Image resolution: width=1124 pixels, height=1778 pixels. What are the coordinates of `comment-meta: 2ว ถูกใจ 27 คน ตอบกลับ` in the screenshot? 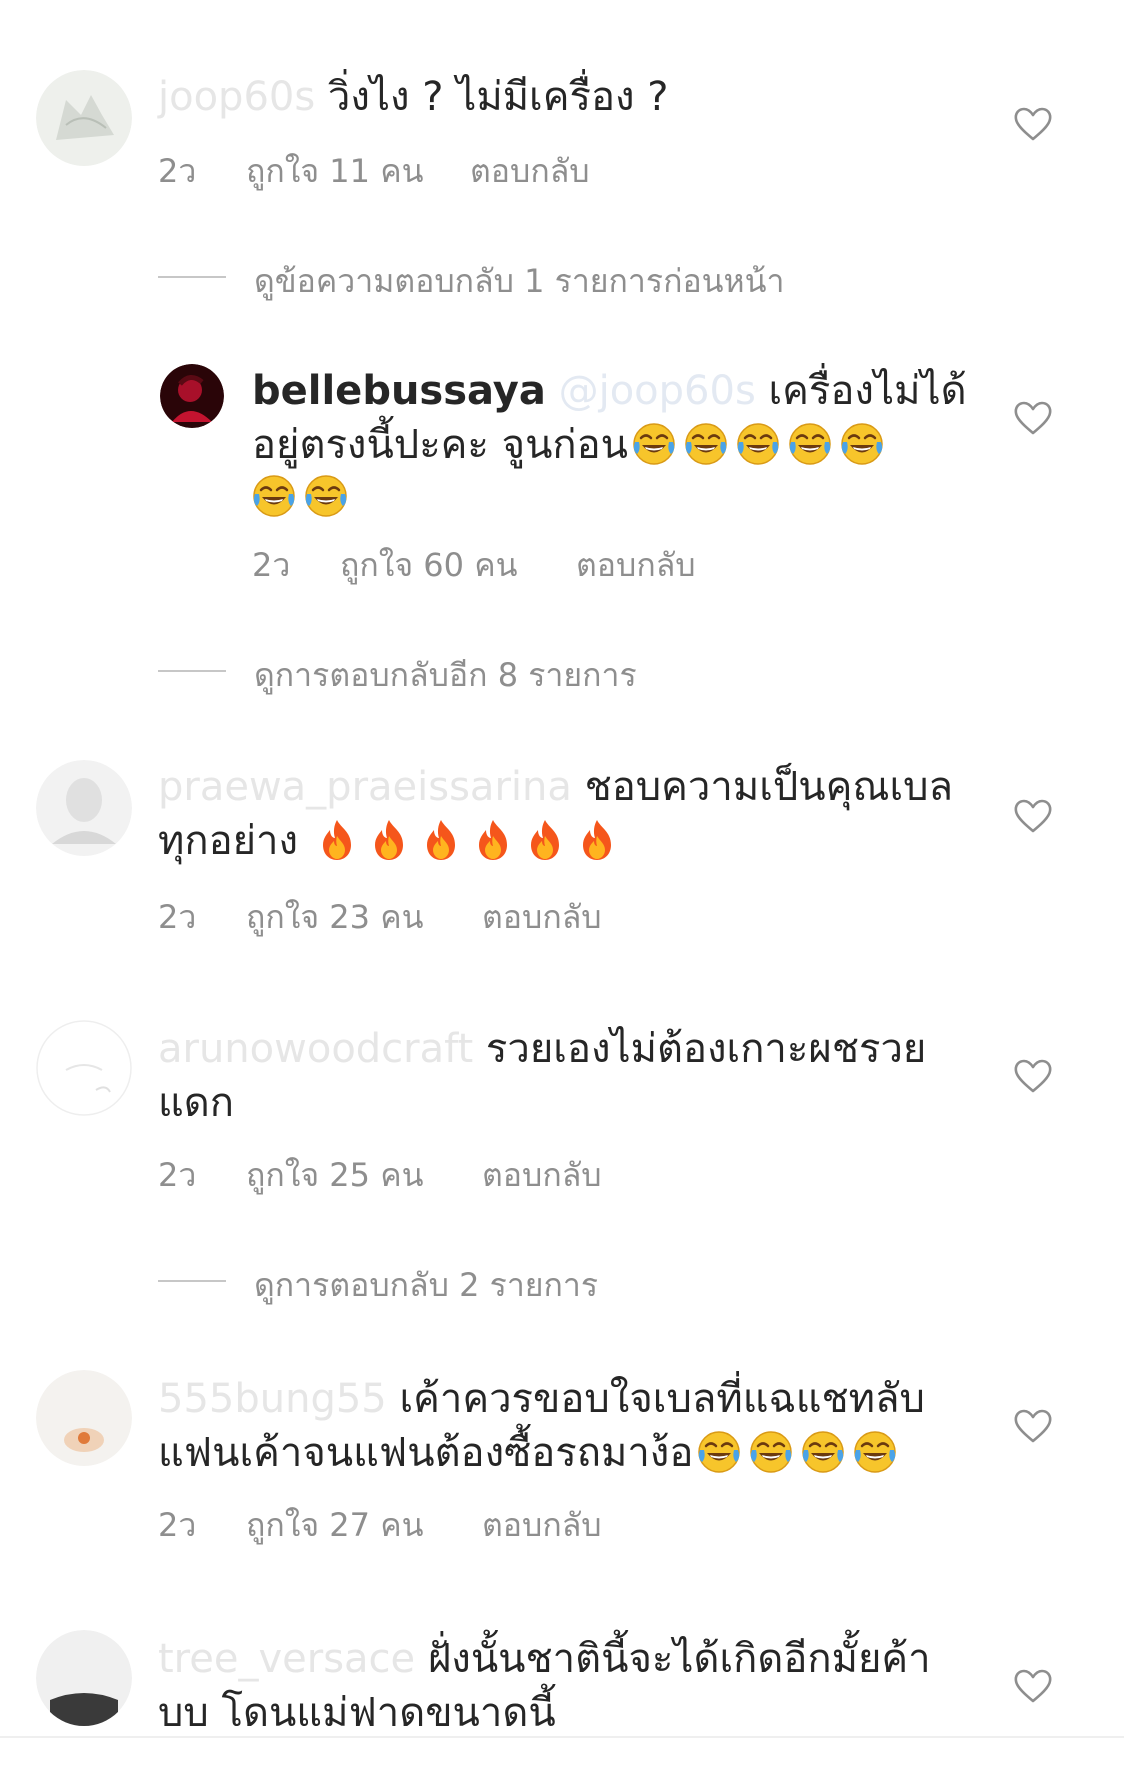 It's located at (508, 1522).